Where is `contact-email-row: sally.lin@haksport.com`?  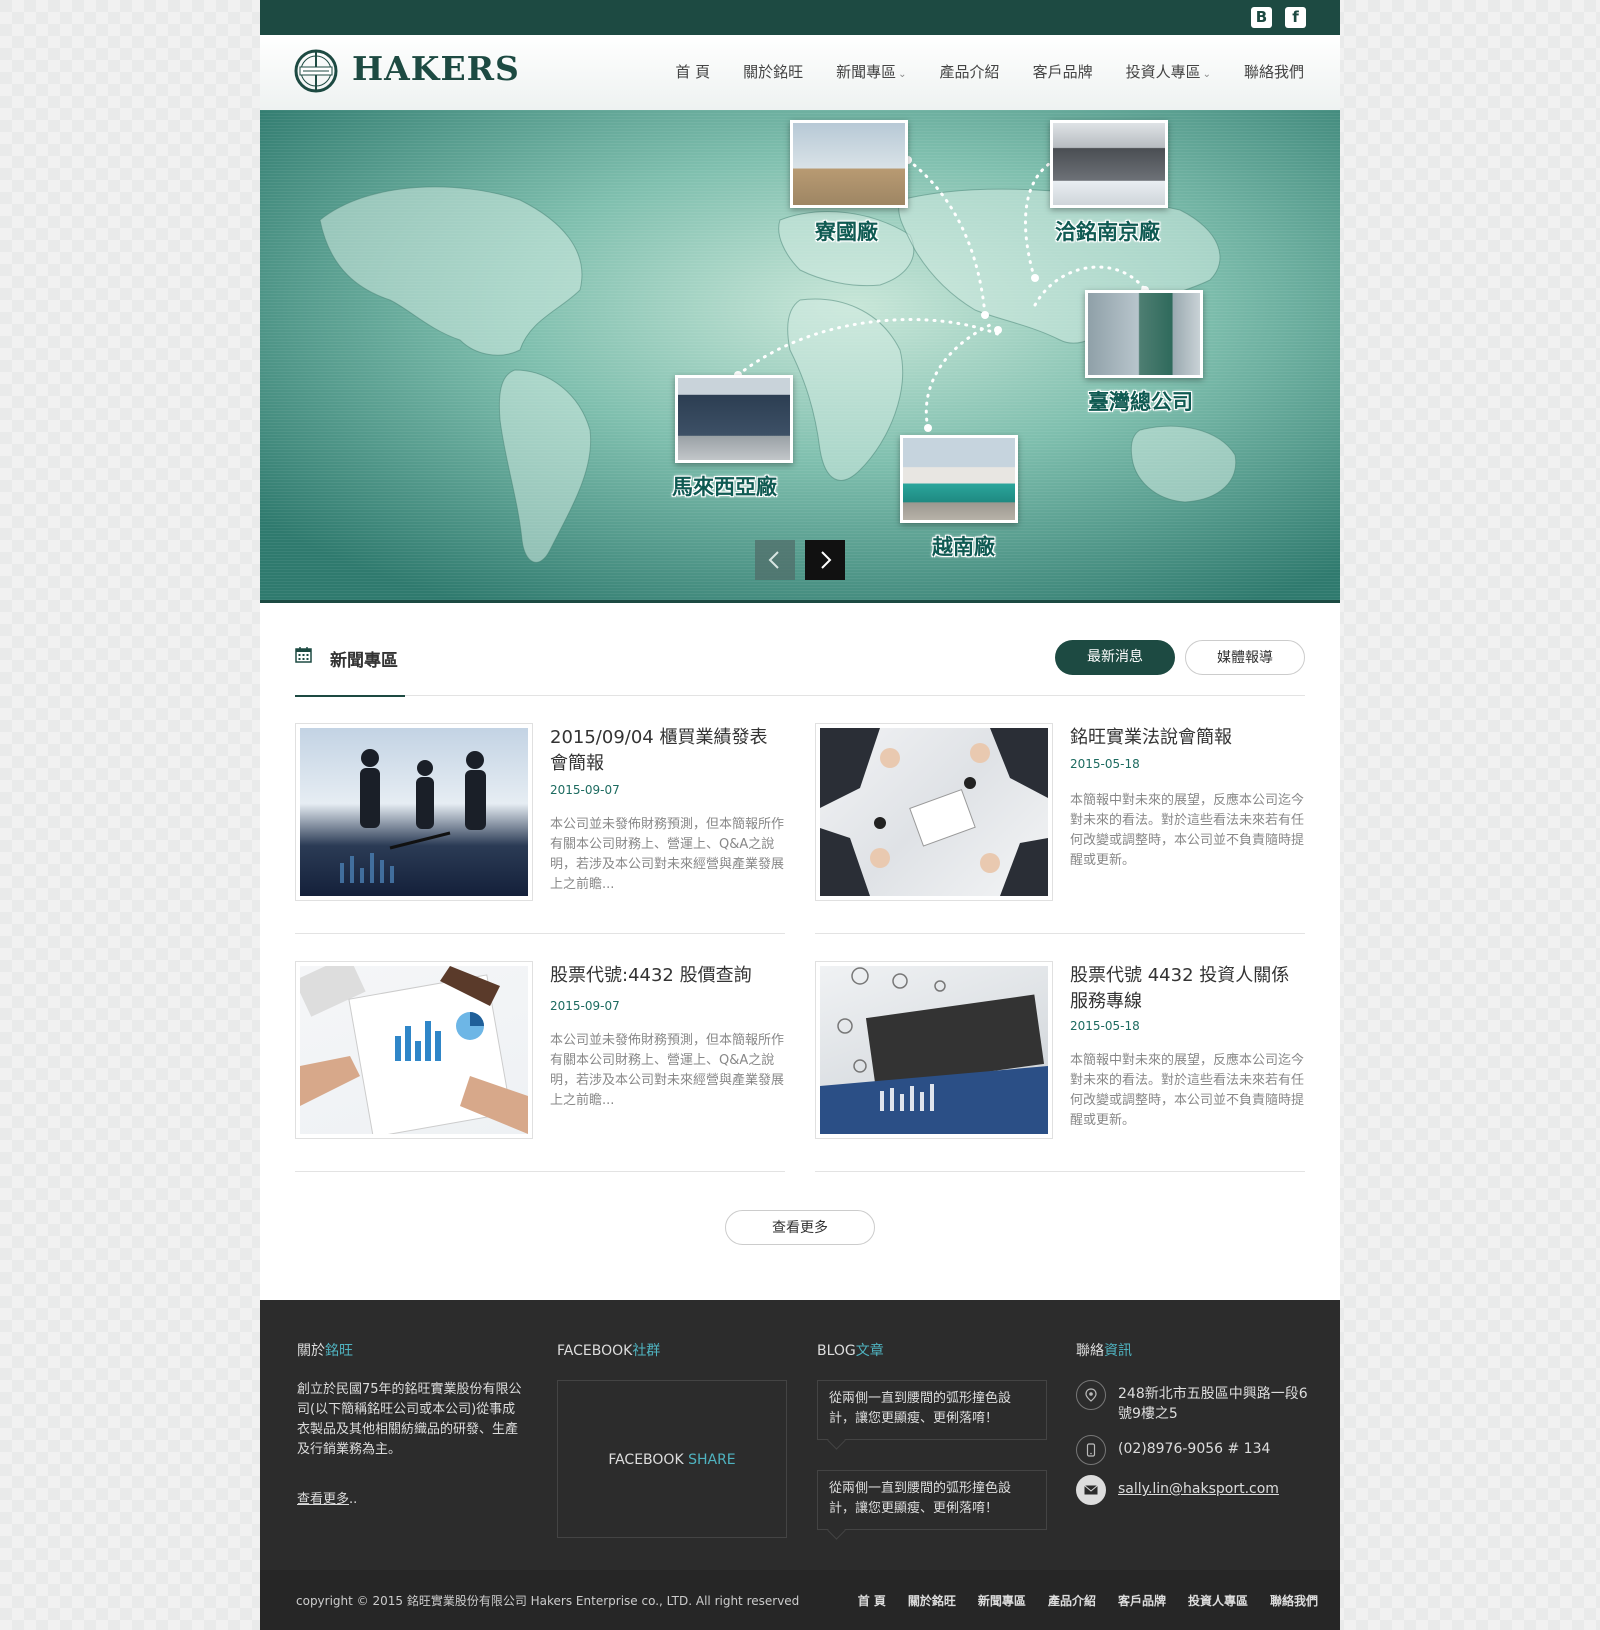
contact-email-row: sally.lin@haksport.com is located at coordinates (1192, 1490).